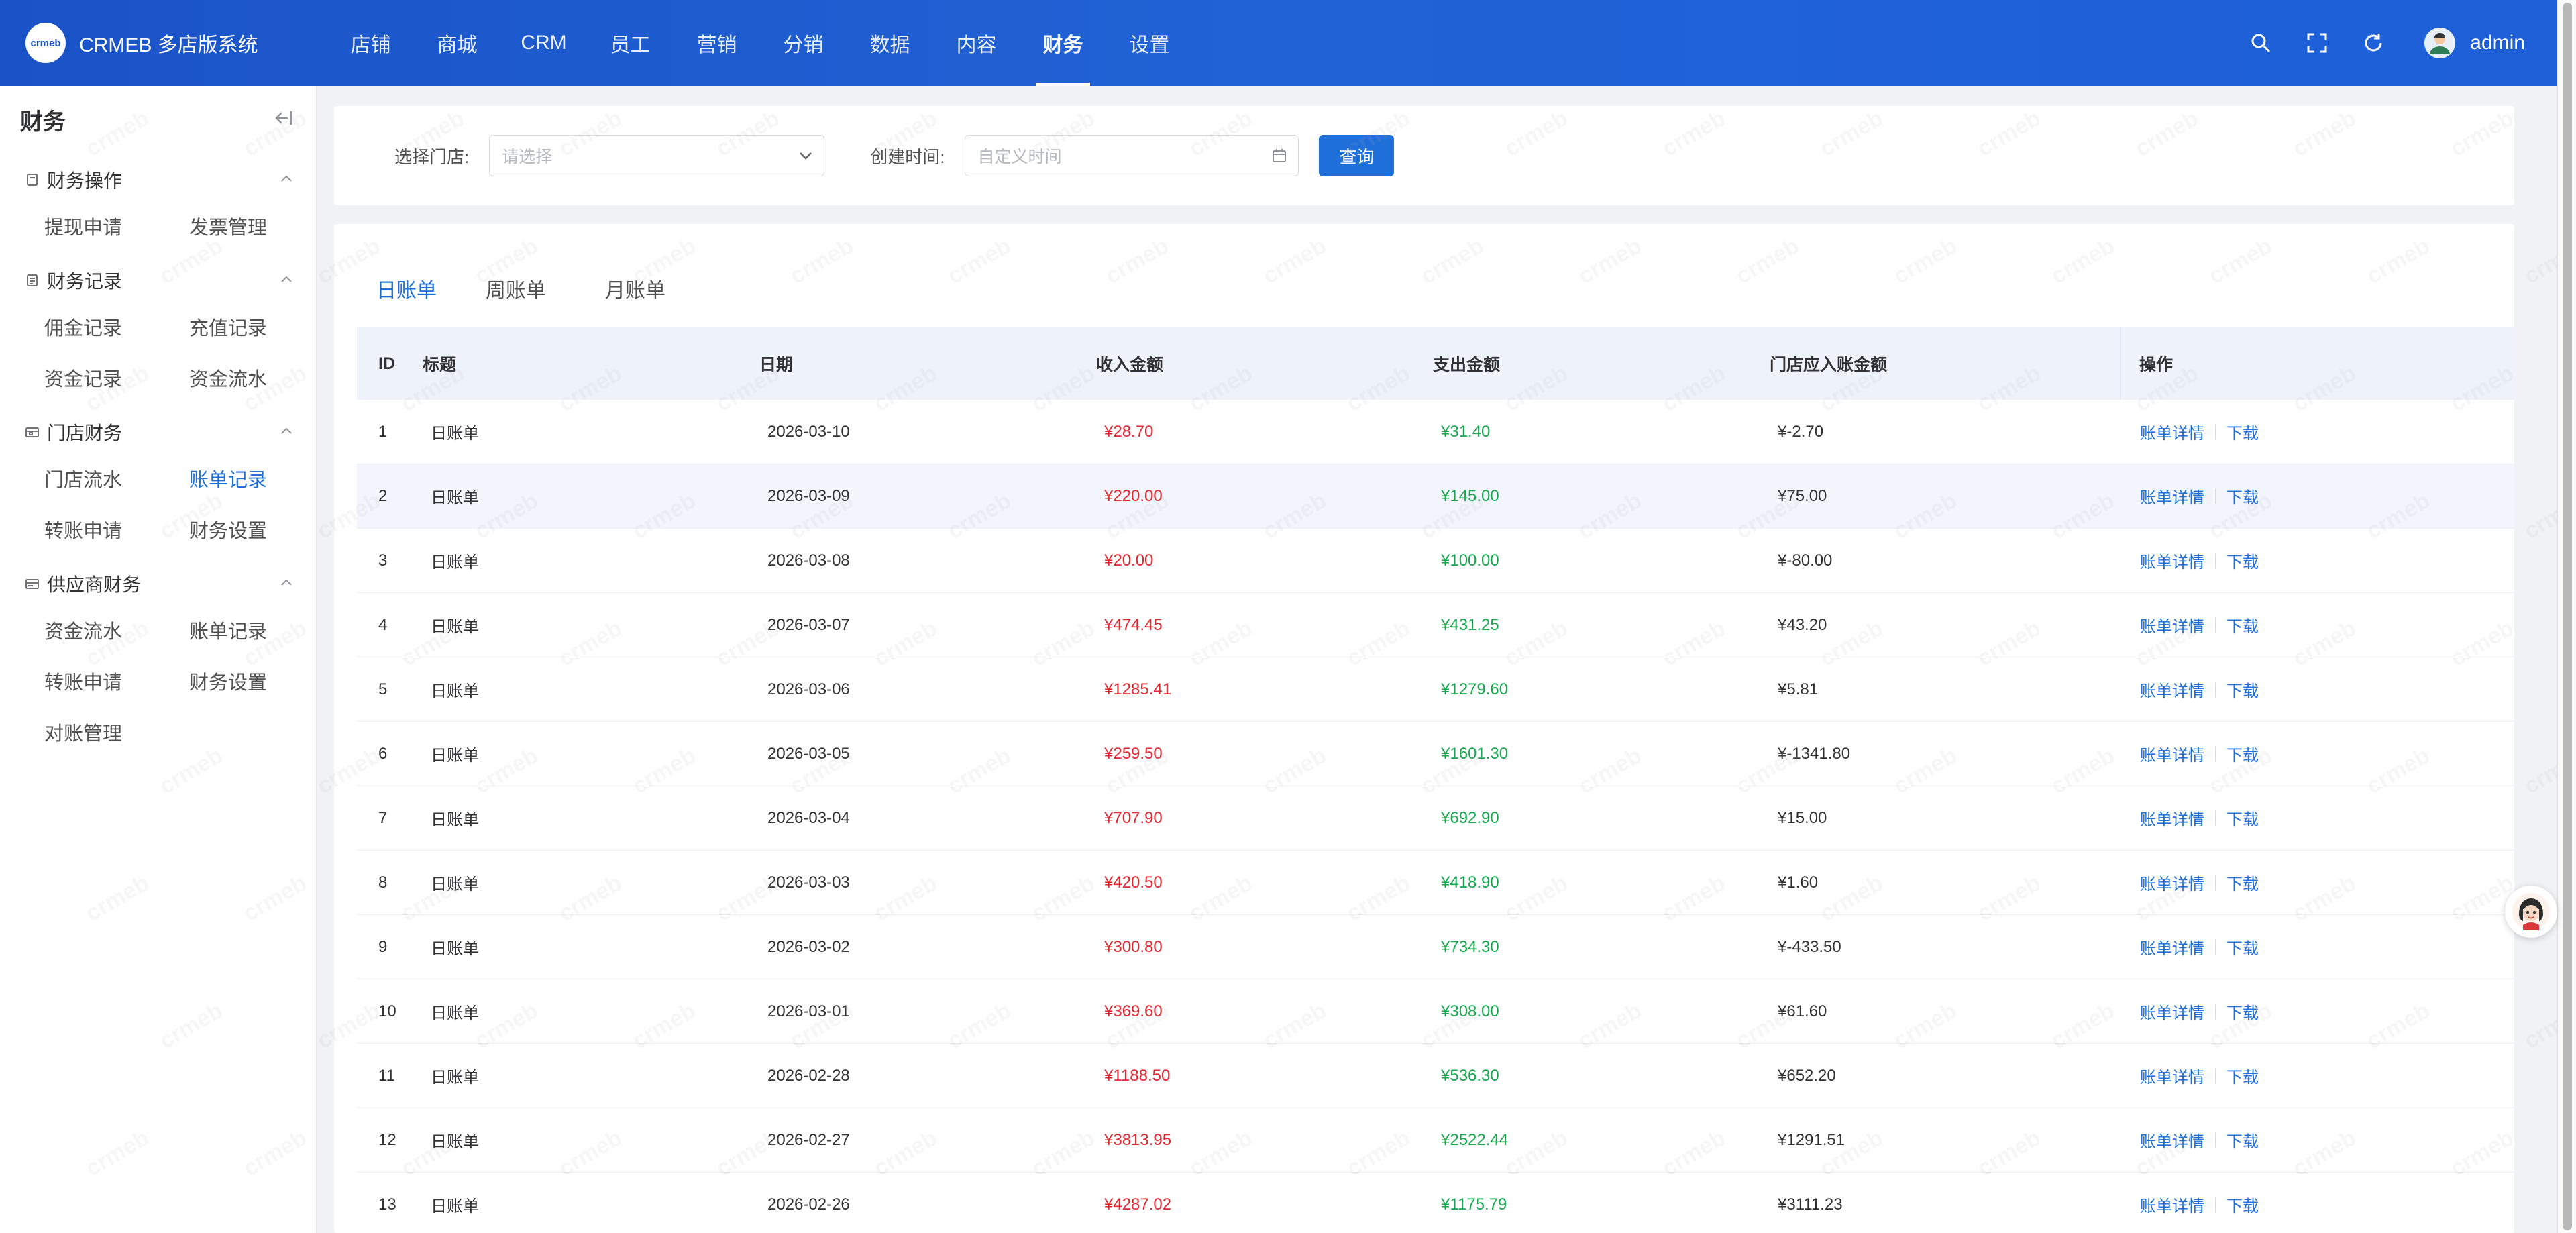 The image size is (2576, 1233). What do you see at coordinates (455, 1013) in the screenshot?
I see `cell-title: 日账单` at bounding box center [455, 1013].